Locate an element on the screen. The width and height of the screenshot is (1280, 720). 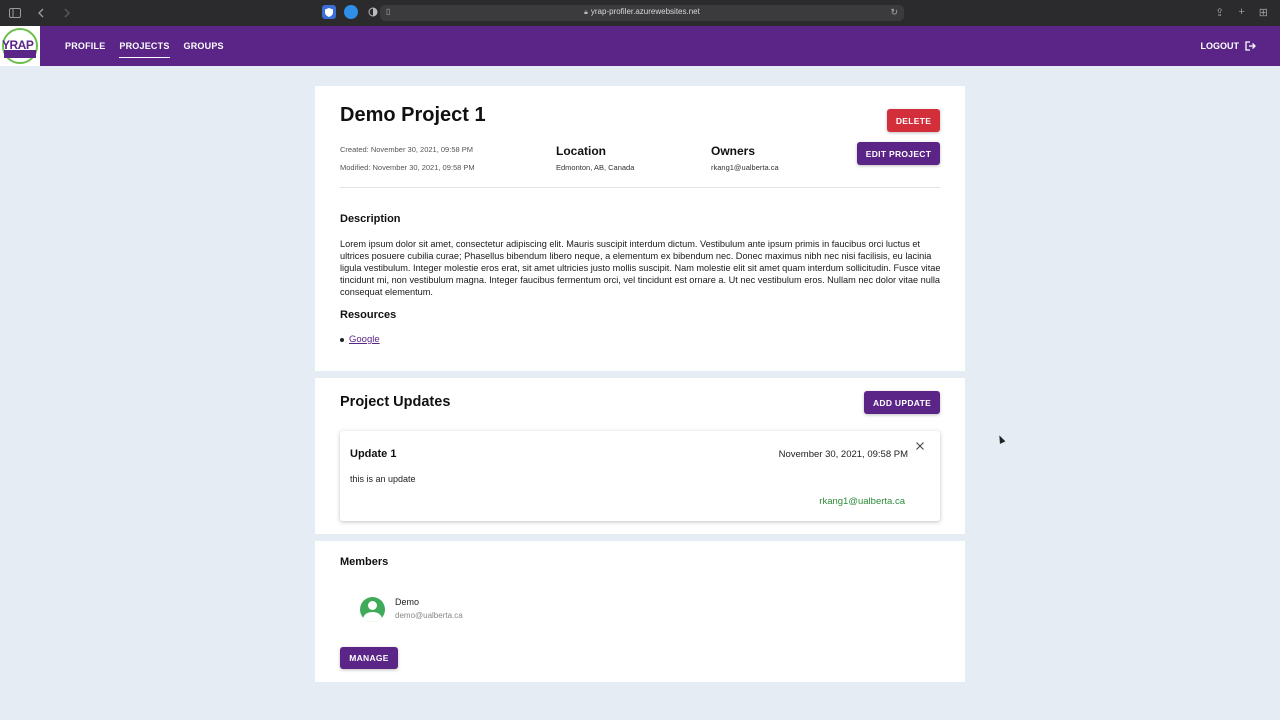
browser-nav-controls is located at coordinates (41, 13).